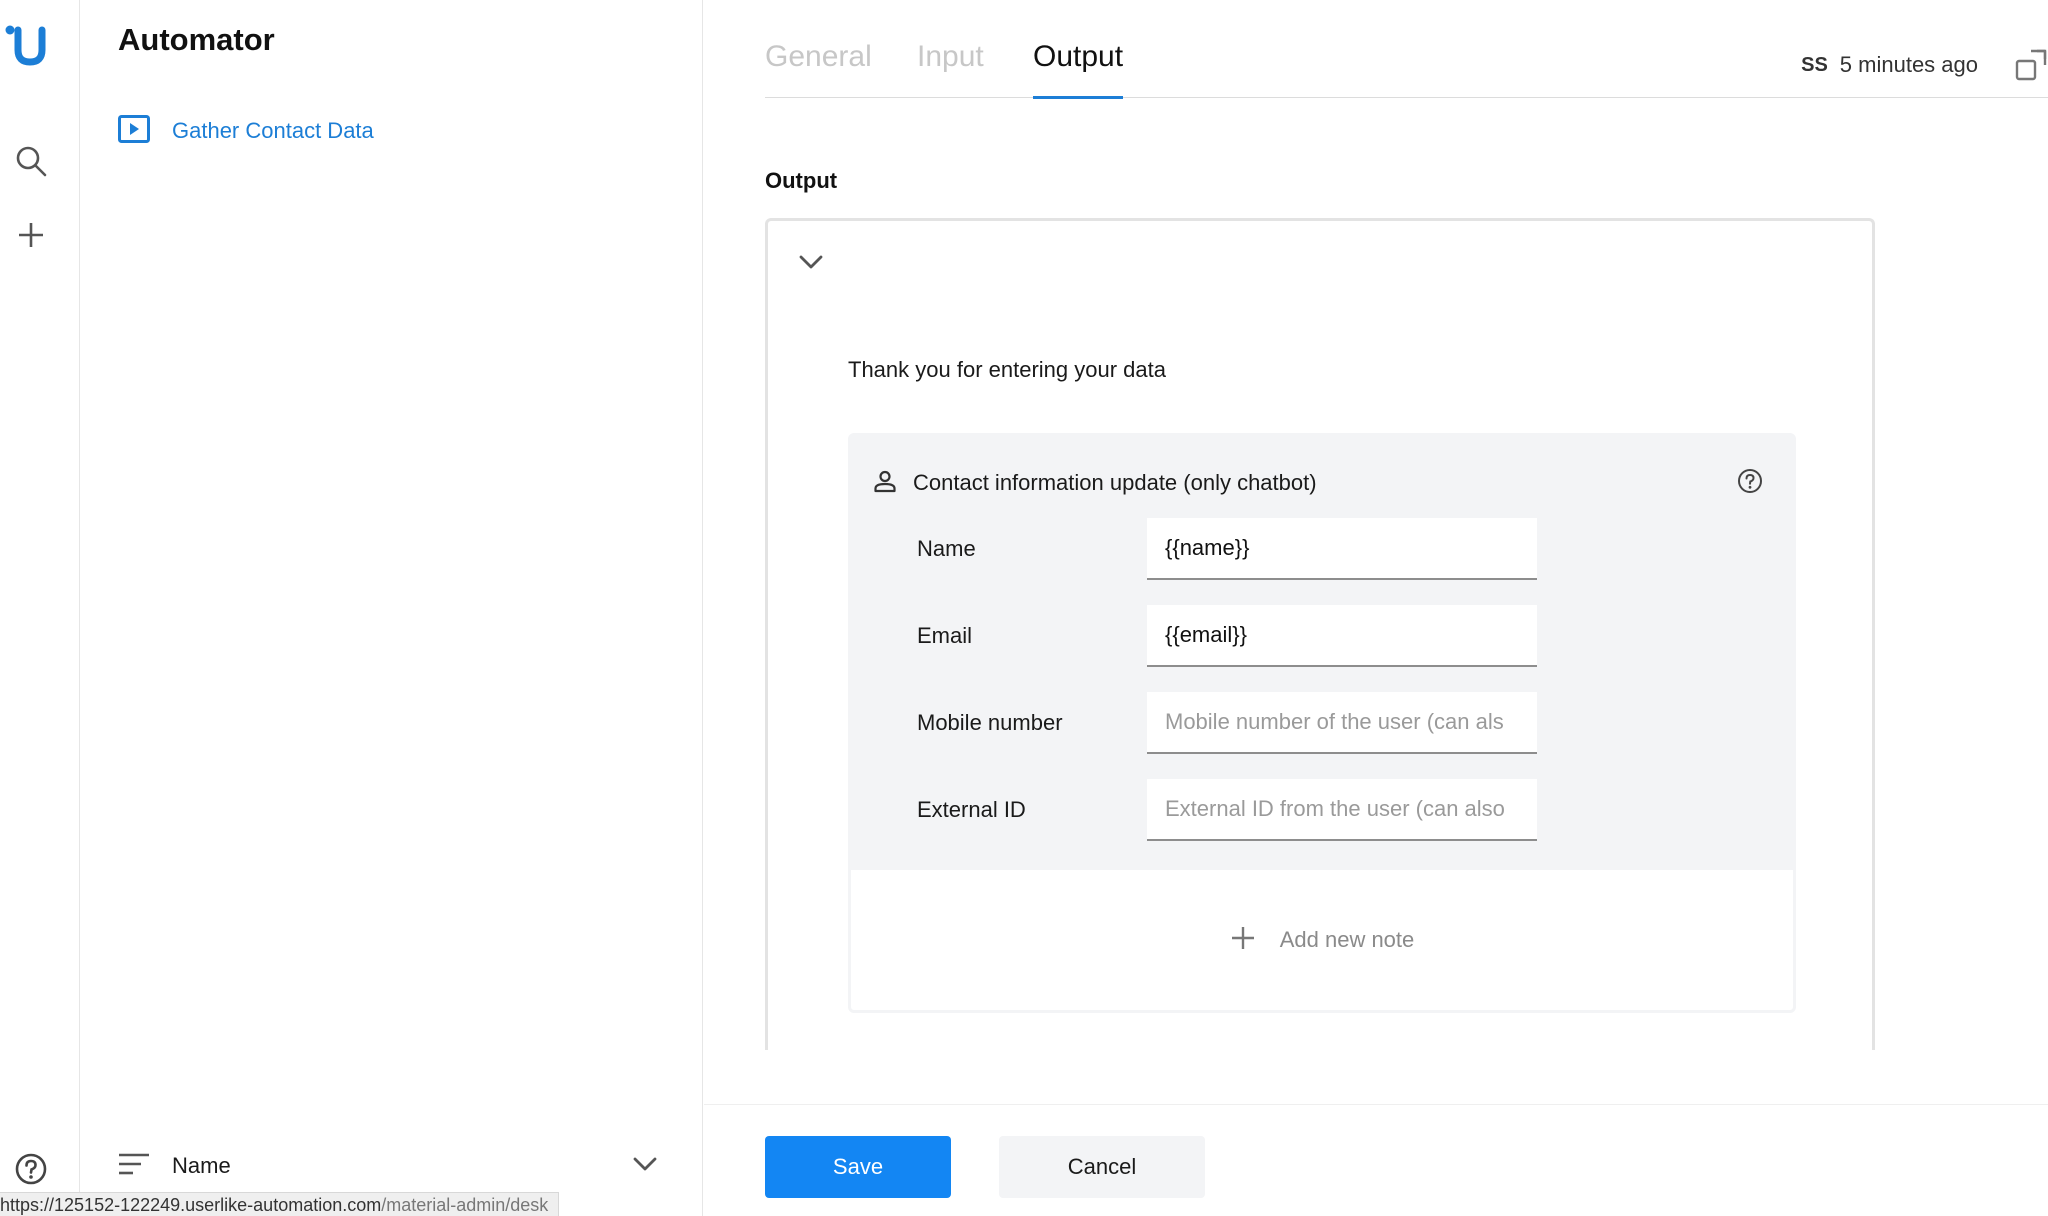 The height and width of the screenshot is (1216, 2048). Describe the element at coordinates (388, 1166) in the screenshot. I see `sort-selector: Name` at that location.